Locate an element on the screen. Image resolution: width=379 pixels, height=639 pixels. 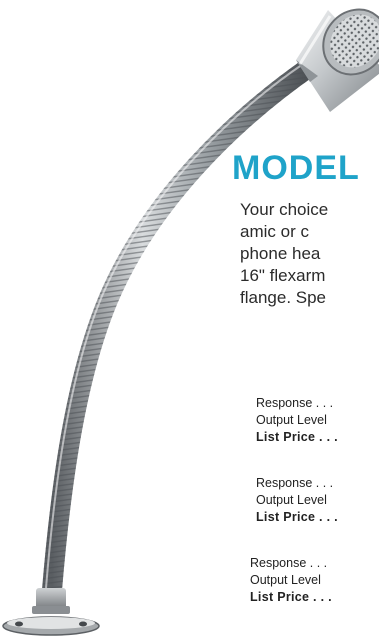
description-line: Your choice is located at coordinates (284, 209).